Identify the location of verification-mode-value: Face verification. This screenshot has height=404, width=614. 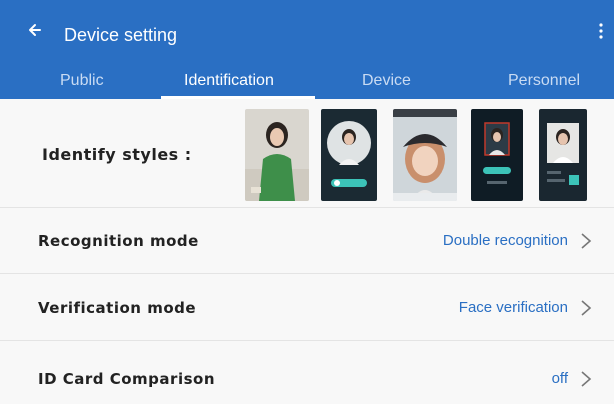
(513, 307).